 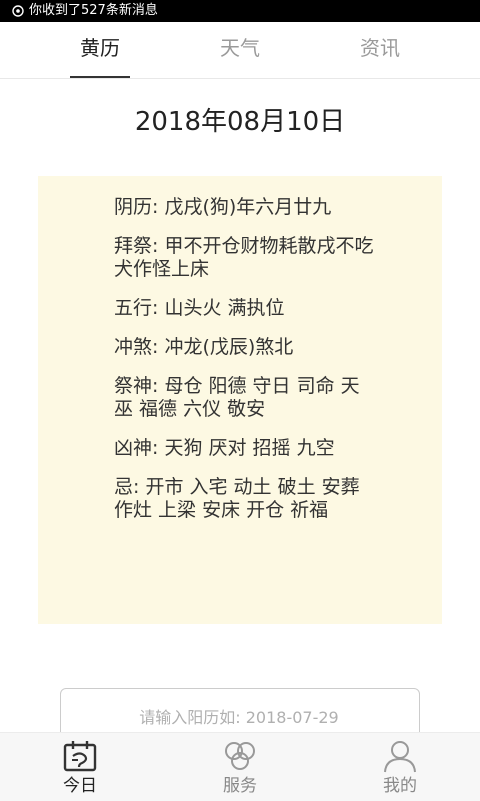 I want to click on nav-item-today: 今日, so click(x=80, y=767).